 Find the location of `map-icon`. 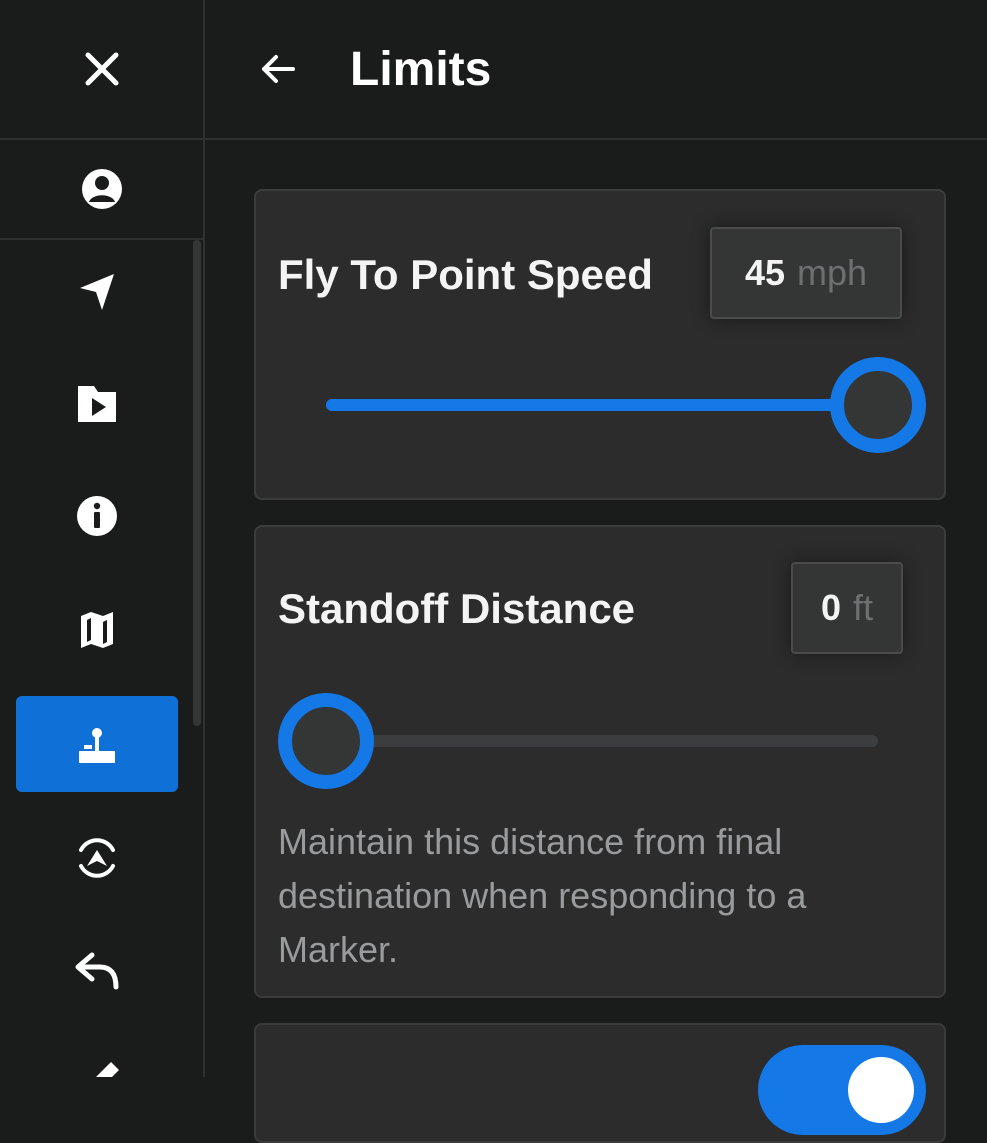

map-icon is located at coordinates (97, 630).